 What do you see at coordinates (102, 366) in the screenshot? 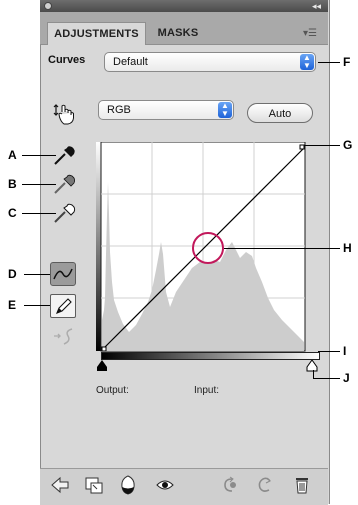
I see `black-input-slider` at bounding box center [102, 366].